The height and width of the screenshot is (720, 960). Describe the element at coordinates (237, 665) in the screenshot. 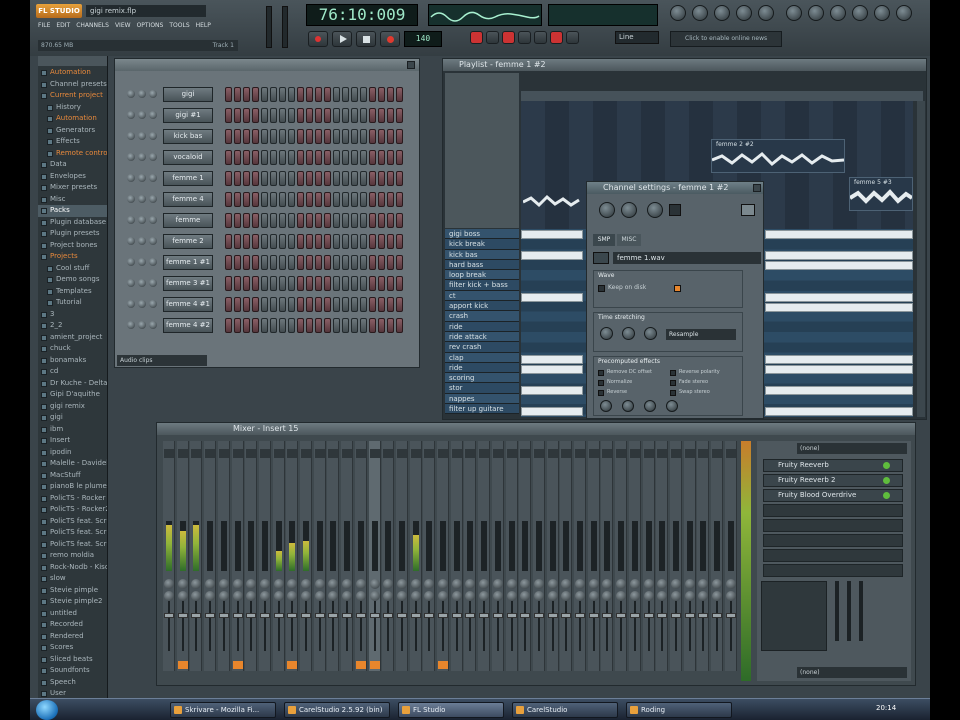

I see `route-button` at that location.